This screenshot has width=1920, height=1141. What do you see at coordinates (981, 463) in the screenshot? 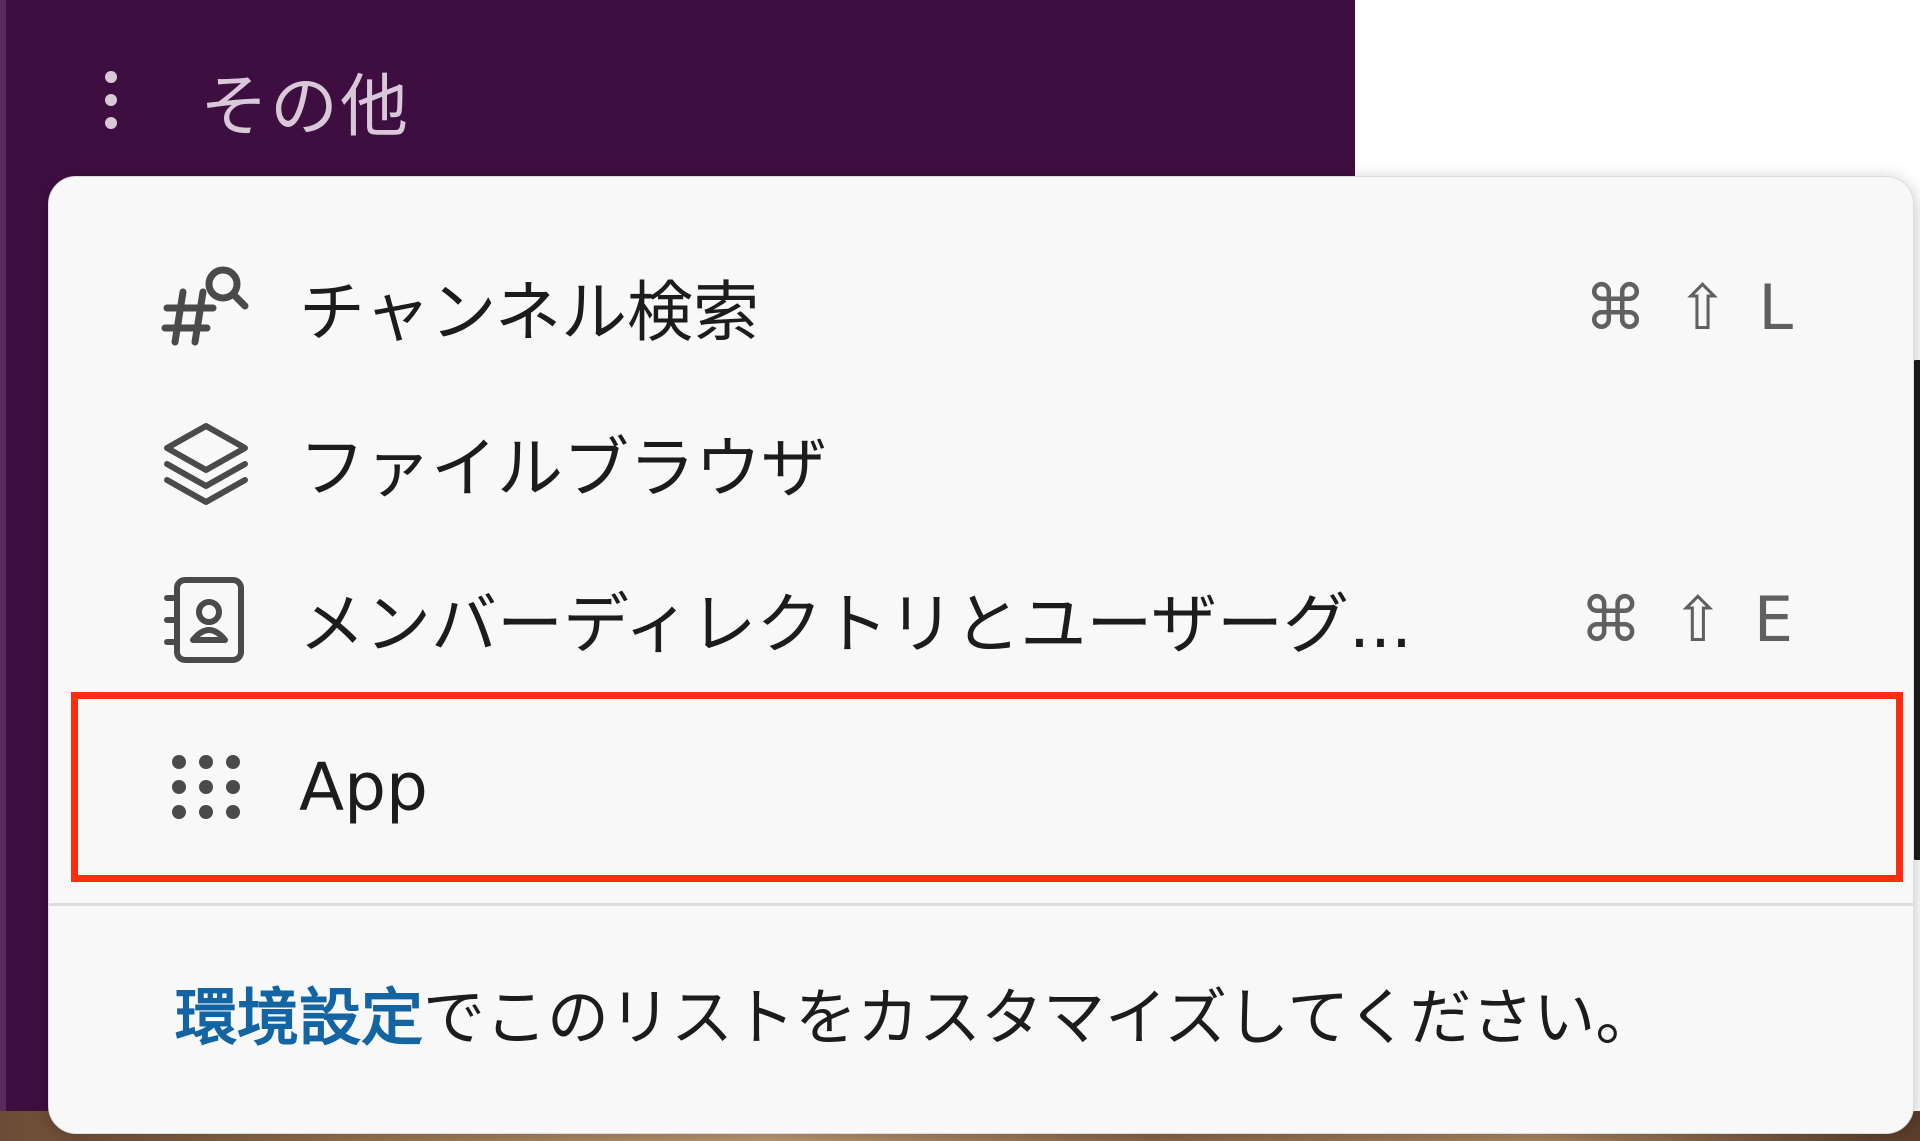
I see `menu-item-file-browser: ファイルブラウザ` at bounding box center [981, 463].